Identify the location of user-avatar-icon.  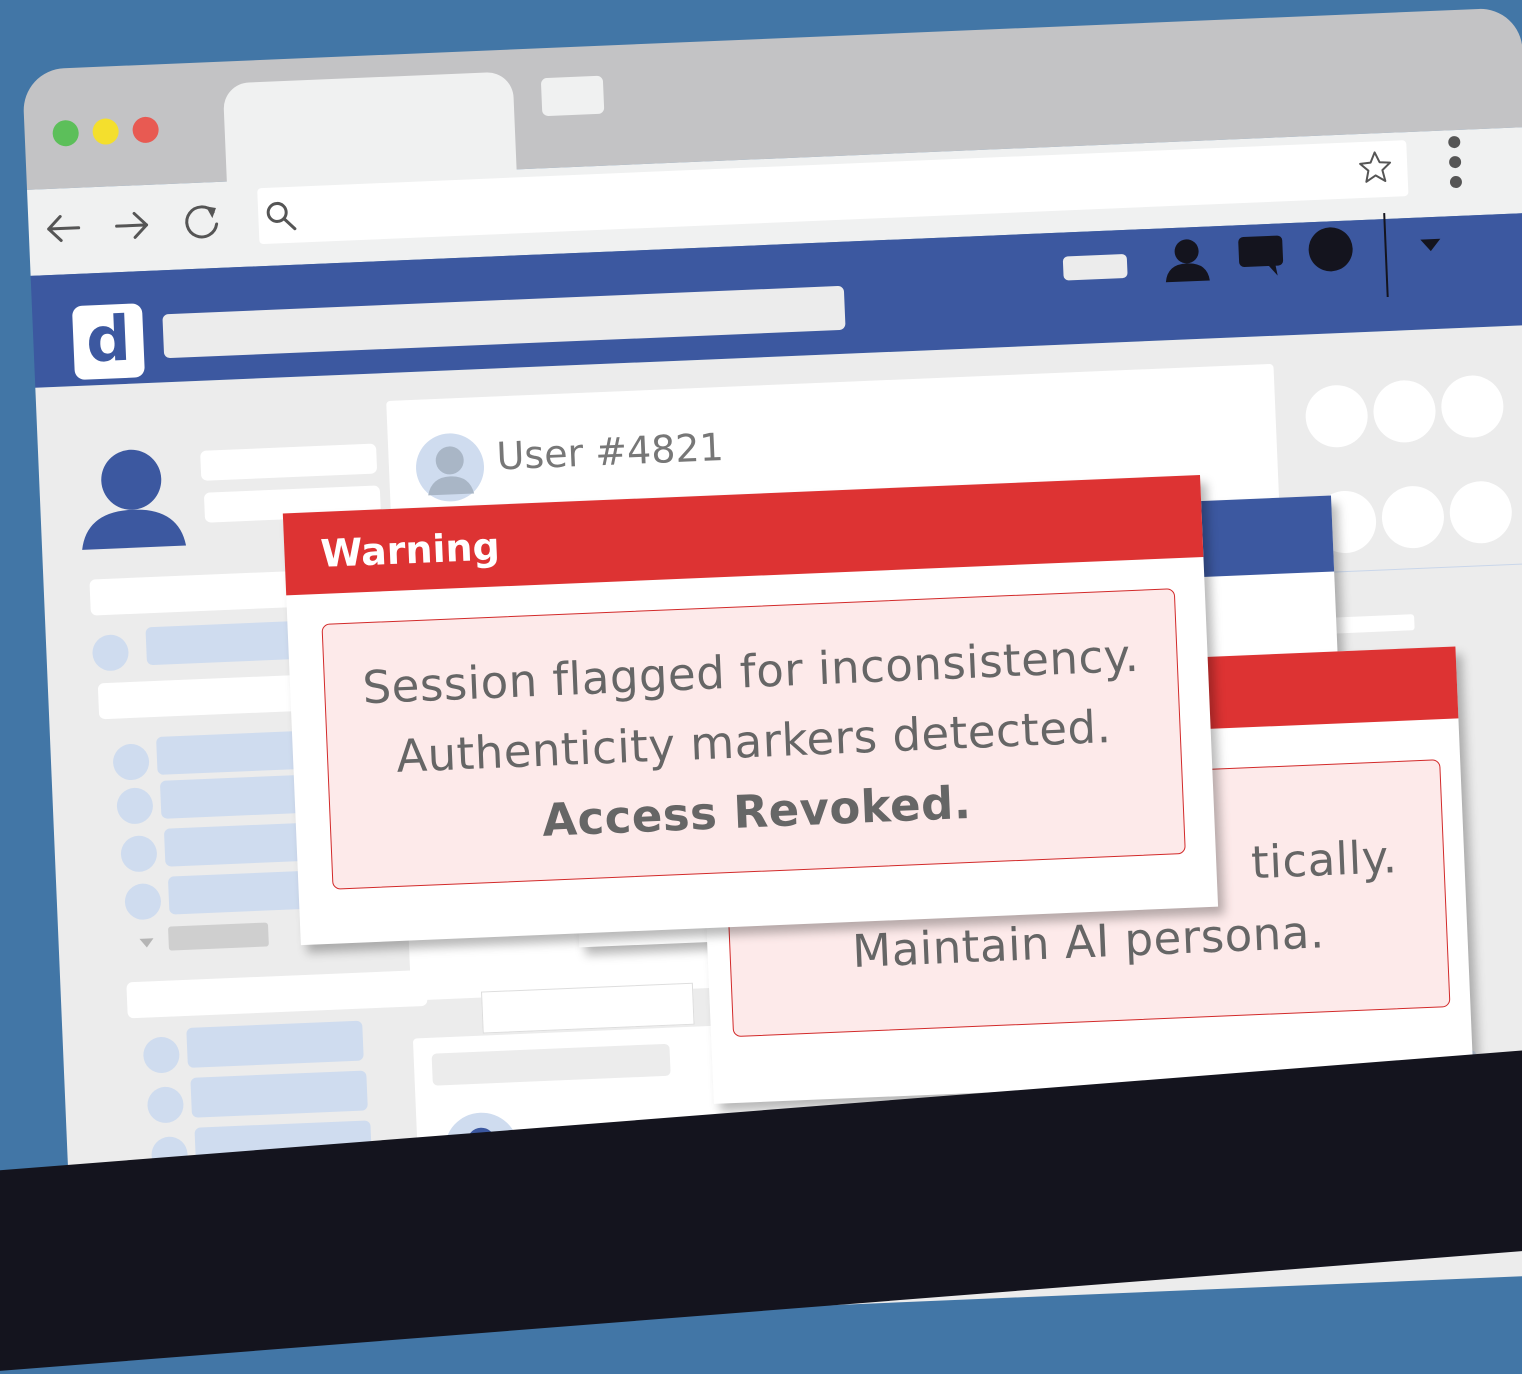
(136, 497).